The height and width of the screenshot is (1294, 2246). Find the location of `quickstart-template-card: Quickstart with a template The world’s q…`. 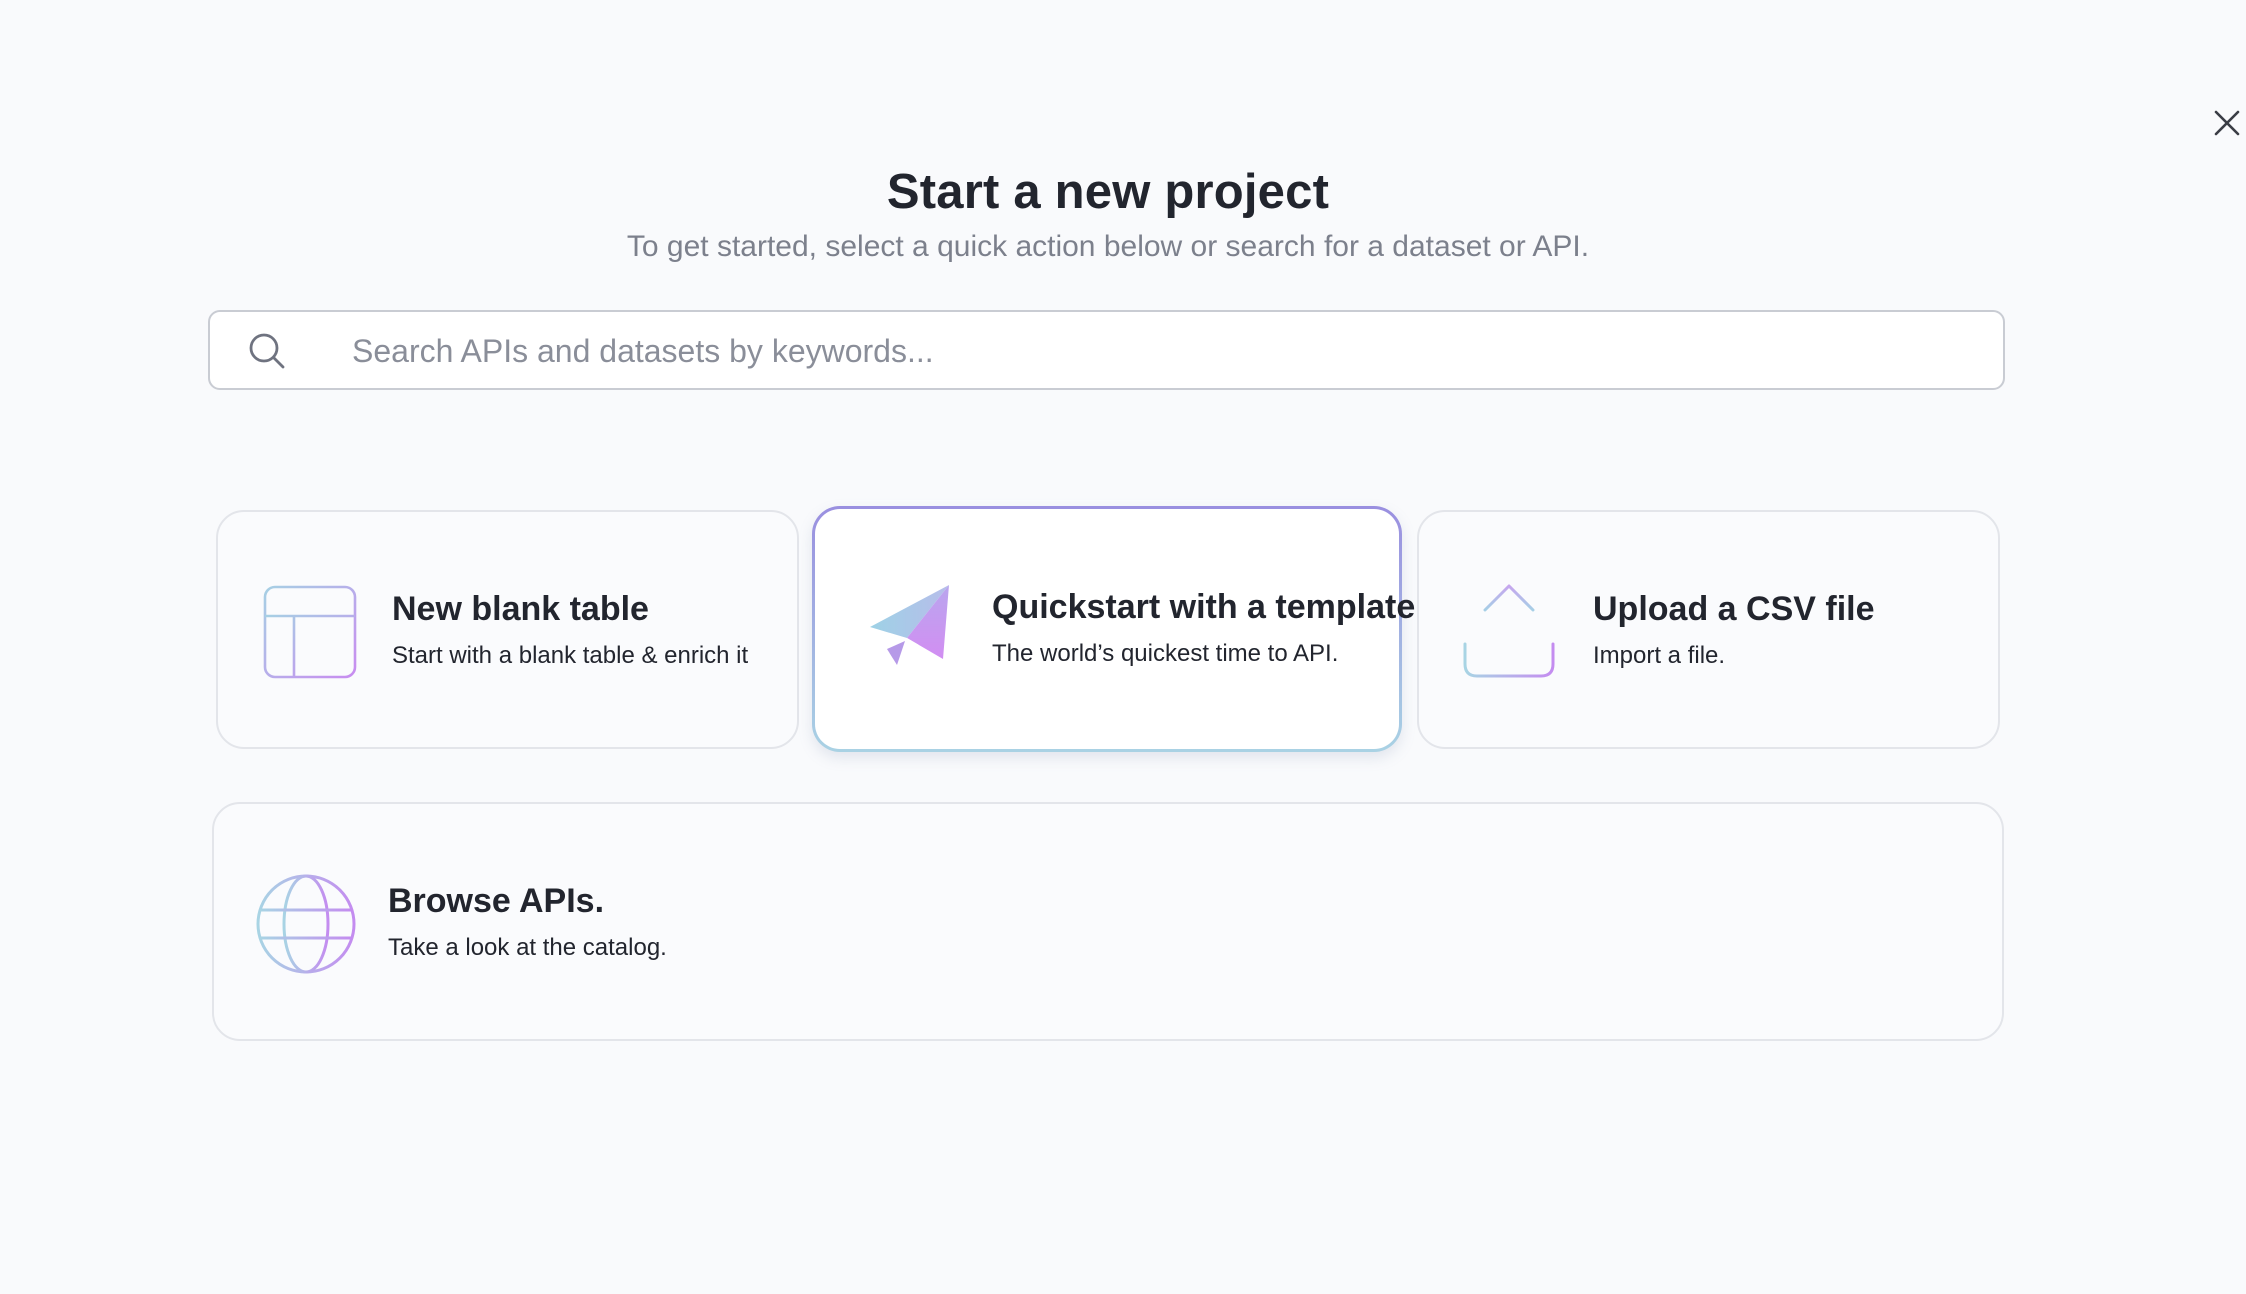

quickstart-template-card: Quickstart with a template The world’s q… is located at coordinates (1113, 629).